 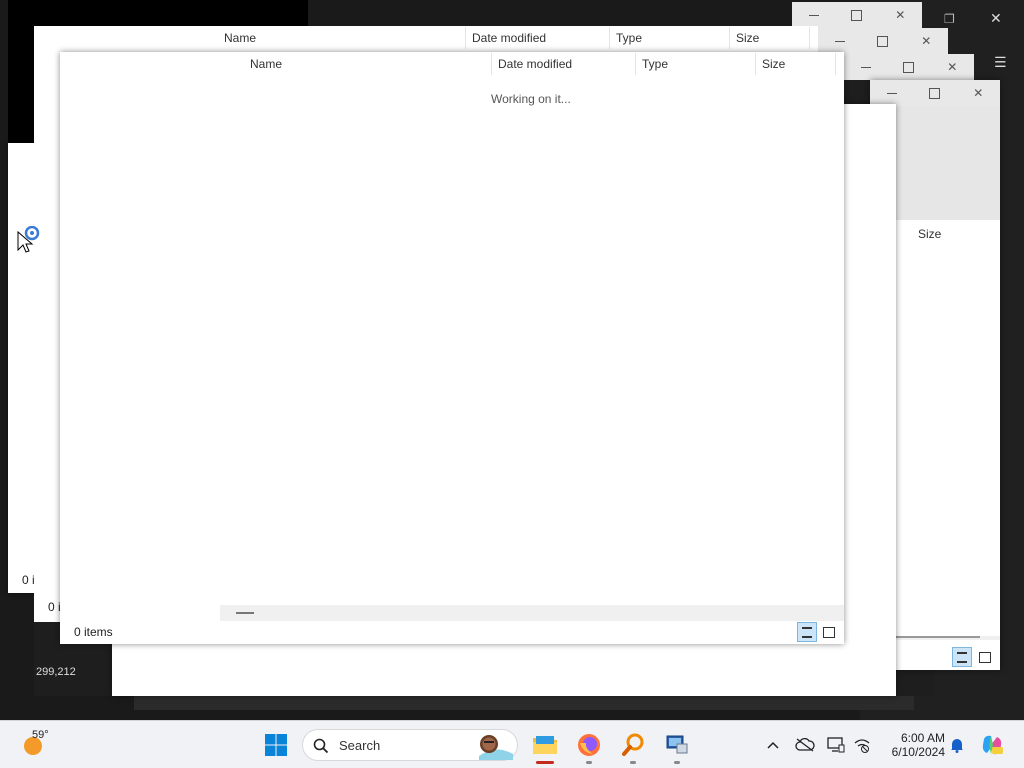 I want to click on firefox-icon, so click(x=589, y=745).